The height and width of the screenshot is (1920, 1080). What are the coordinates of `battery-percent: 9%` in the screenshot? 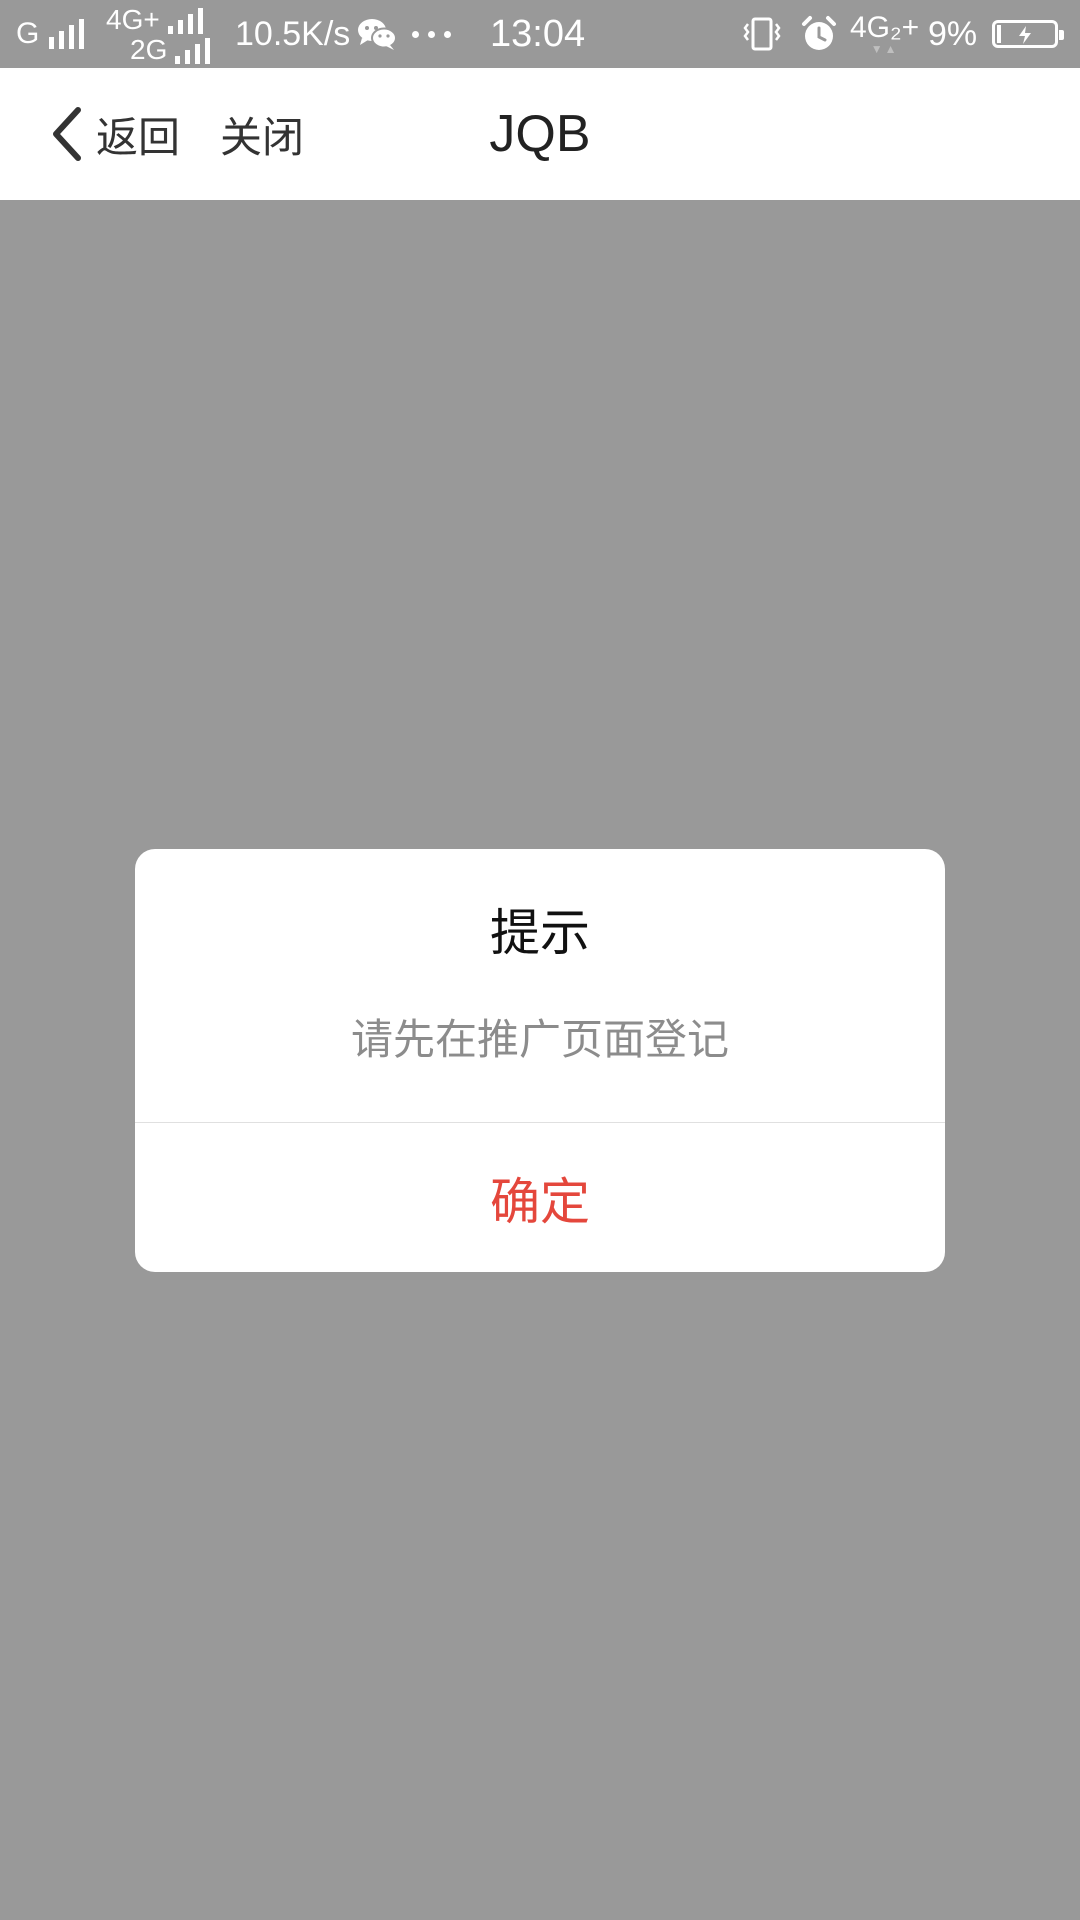 It's located at (952, 34).